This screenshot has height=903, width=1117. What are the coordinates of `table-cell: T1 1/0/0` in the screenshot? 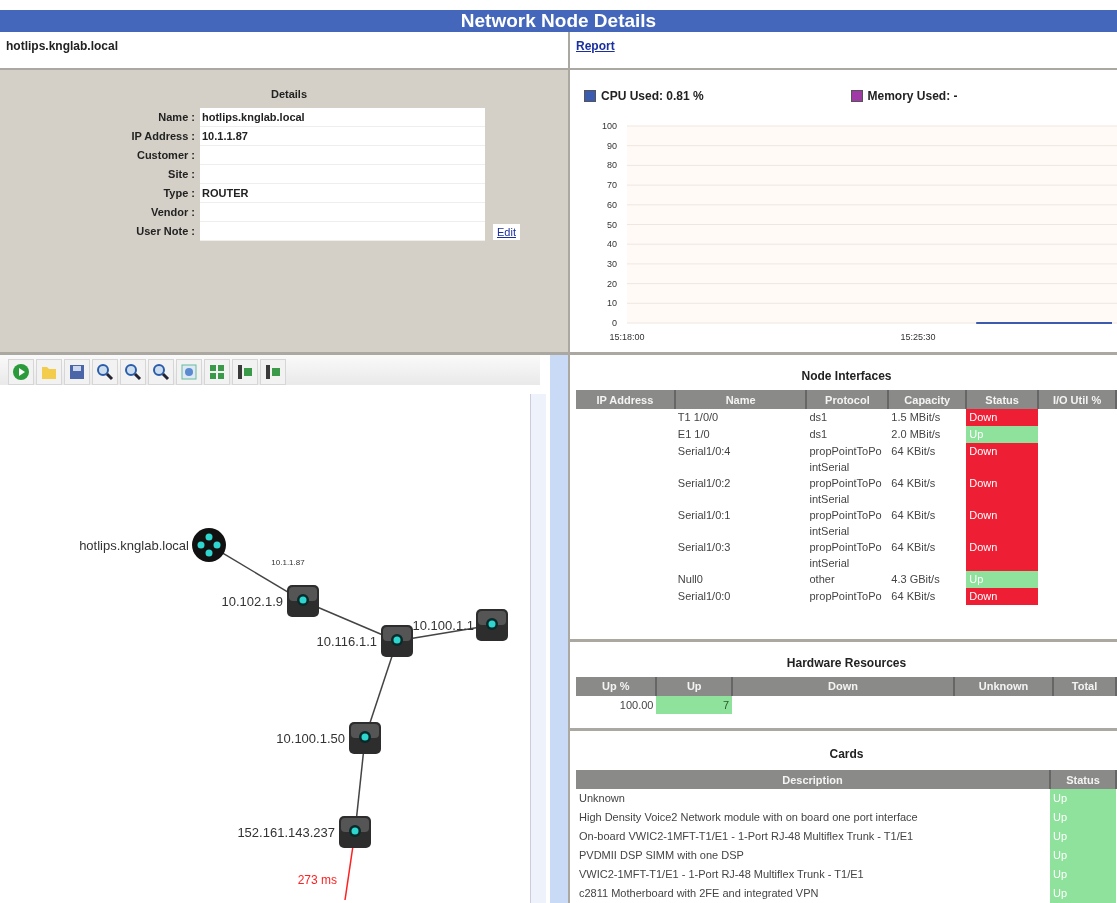 It's located at (740, 417).